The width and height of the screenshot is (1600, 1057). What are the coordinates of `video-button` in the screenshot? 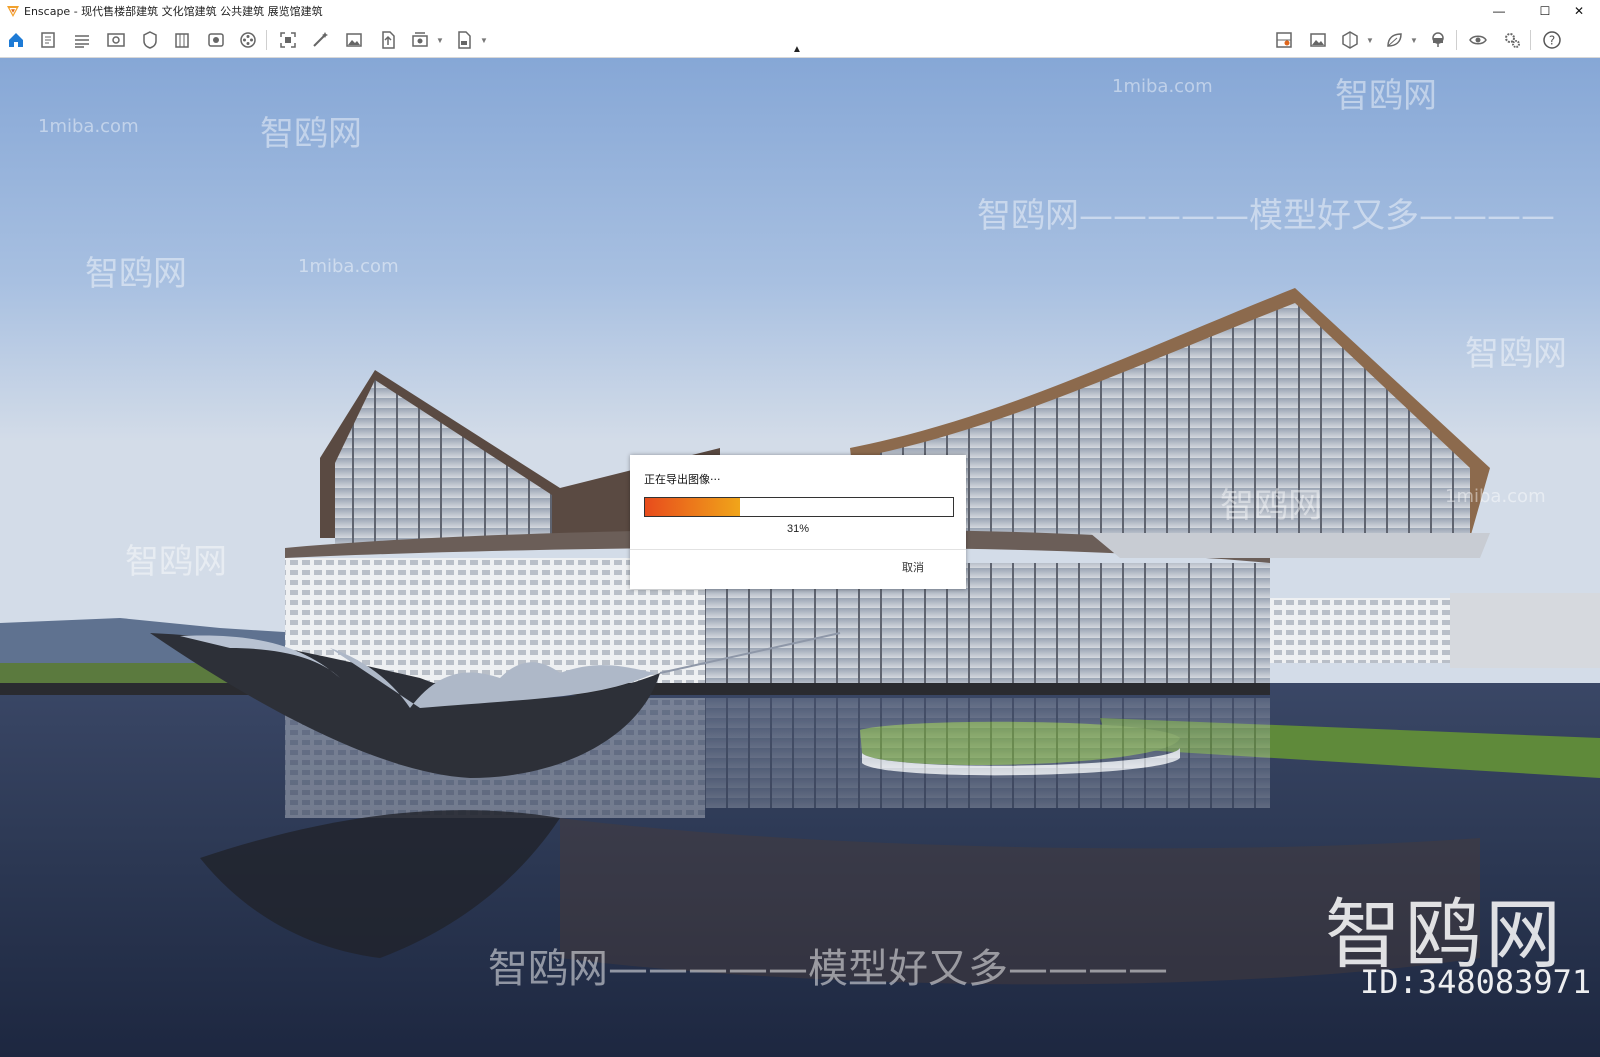 It's located at (248, 40).